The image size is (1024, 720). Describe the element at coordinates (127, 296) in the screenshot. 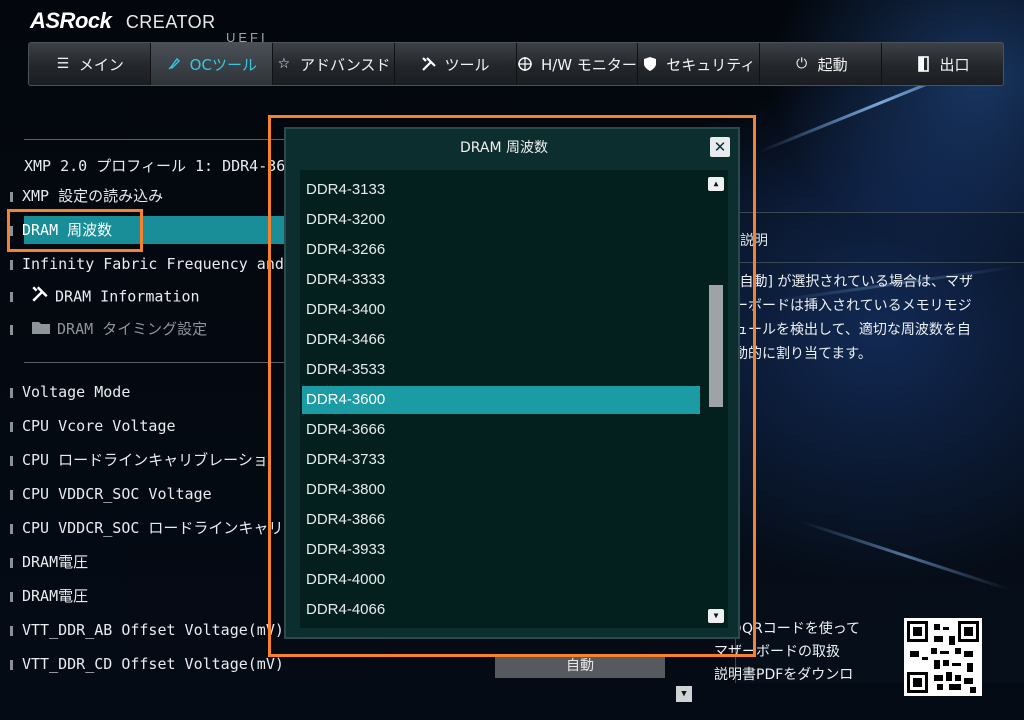

I see `setting-label: DRAM Information` at that location.